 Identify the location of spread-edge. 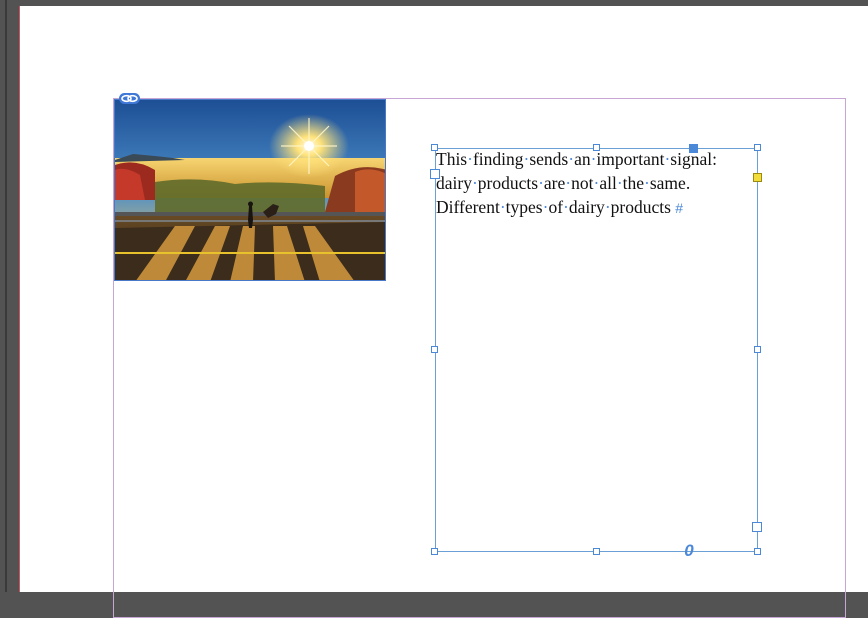
(6, 296).